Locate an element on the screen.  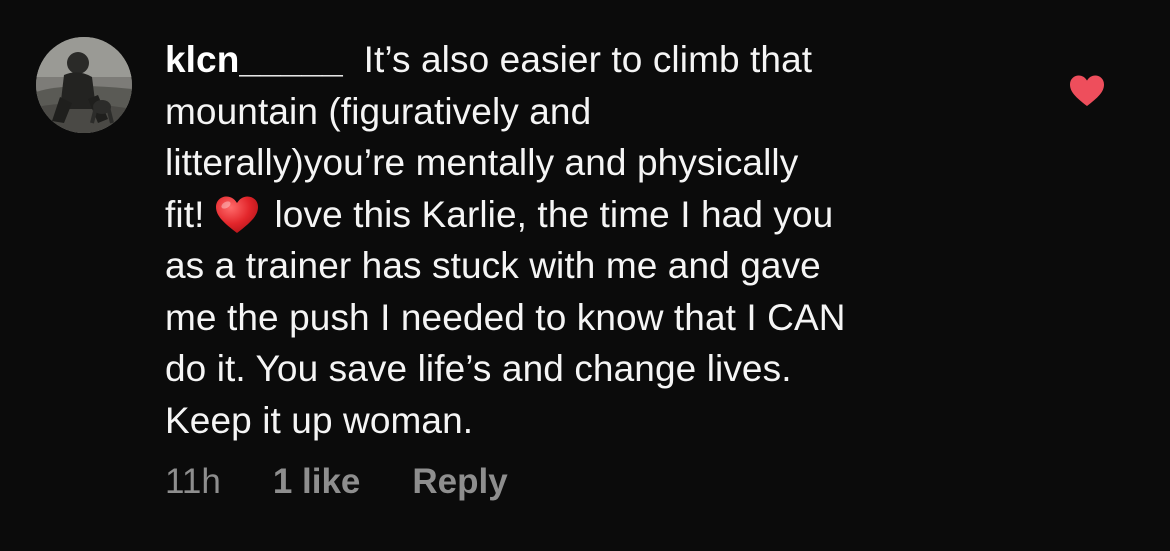
red-heart-emoji-icon is located at coordinates (237, 214).